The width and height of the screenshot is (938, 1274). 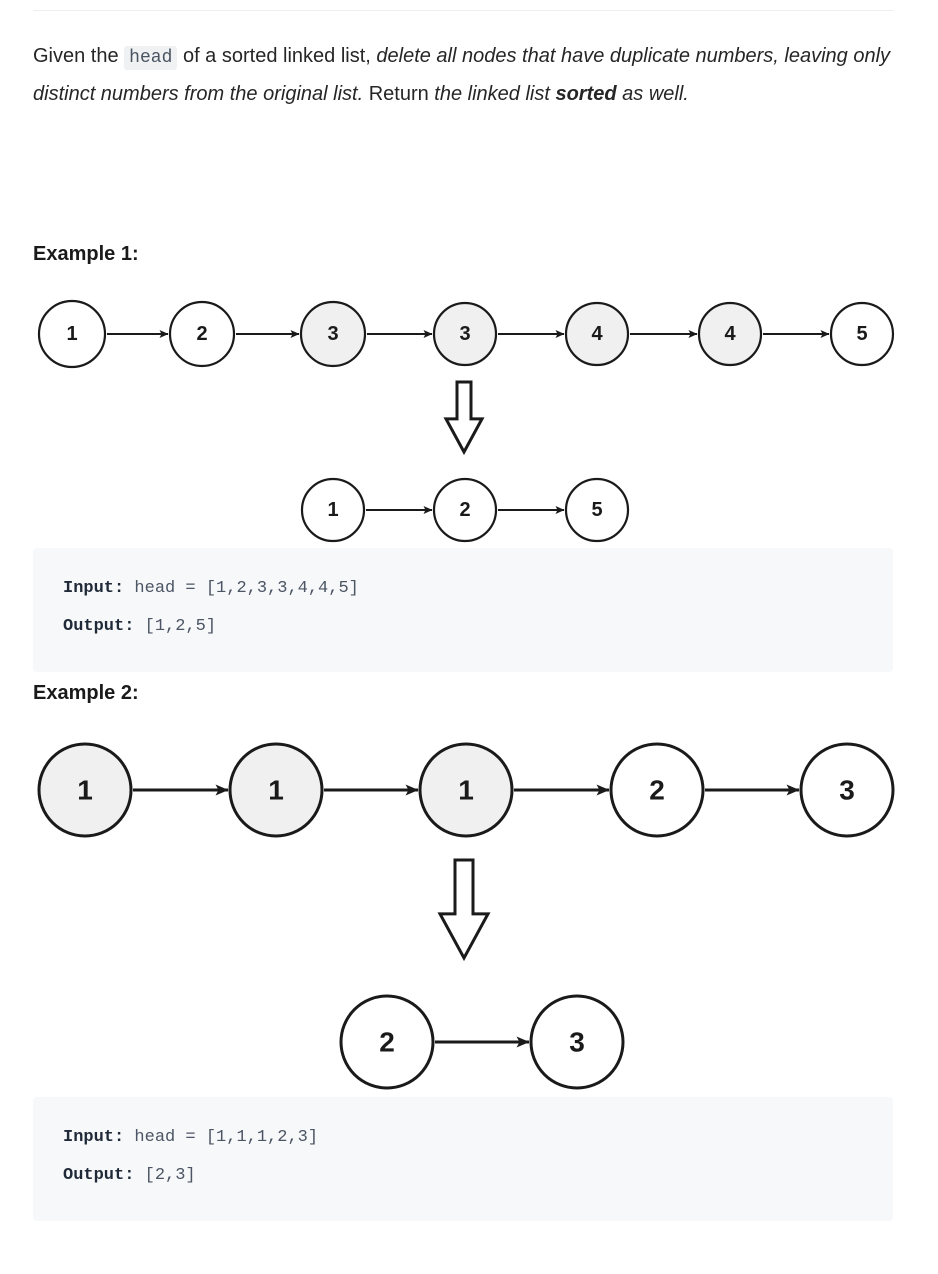 What do you see at coordinates (170, 1175) in the screenshot?
I see `example-2-output-value: [2,3]` at bounding box center [170, 1175].